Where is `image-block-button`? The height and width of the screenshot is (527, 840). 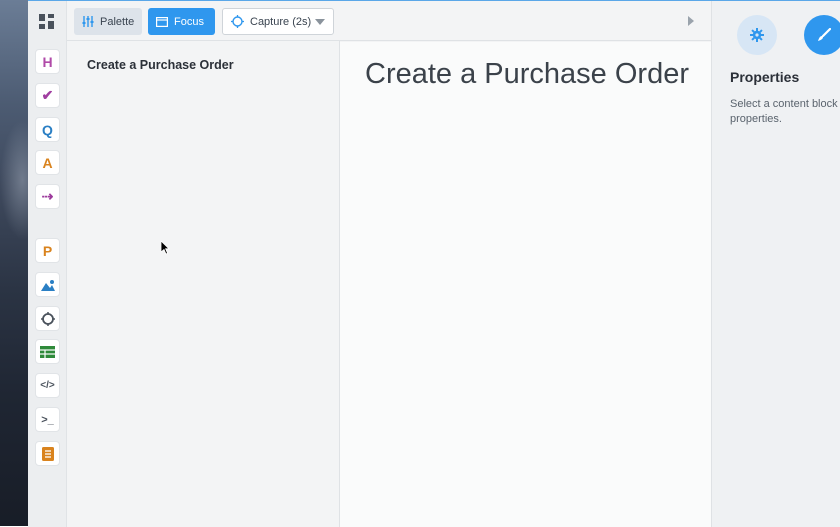
image-block-button is located at coordinates (47, 284).